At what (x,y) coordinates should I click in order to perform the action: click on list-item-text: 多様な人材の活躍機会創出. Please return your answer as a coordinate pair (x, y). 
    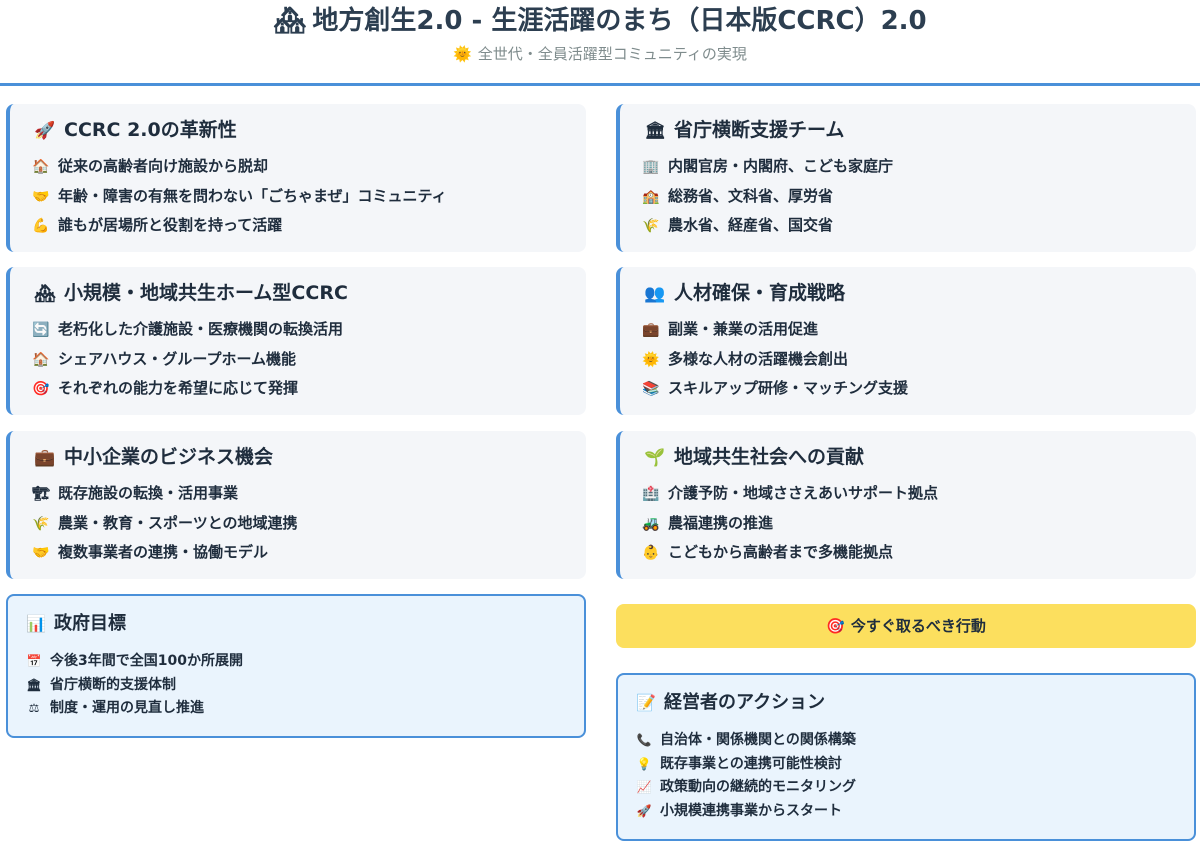
    Looking at the image, I should click on (758, 358).